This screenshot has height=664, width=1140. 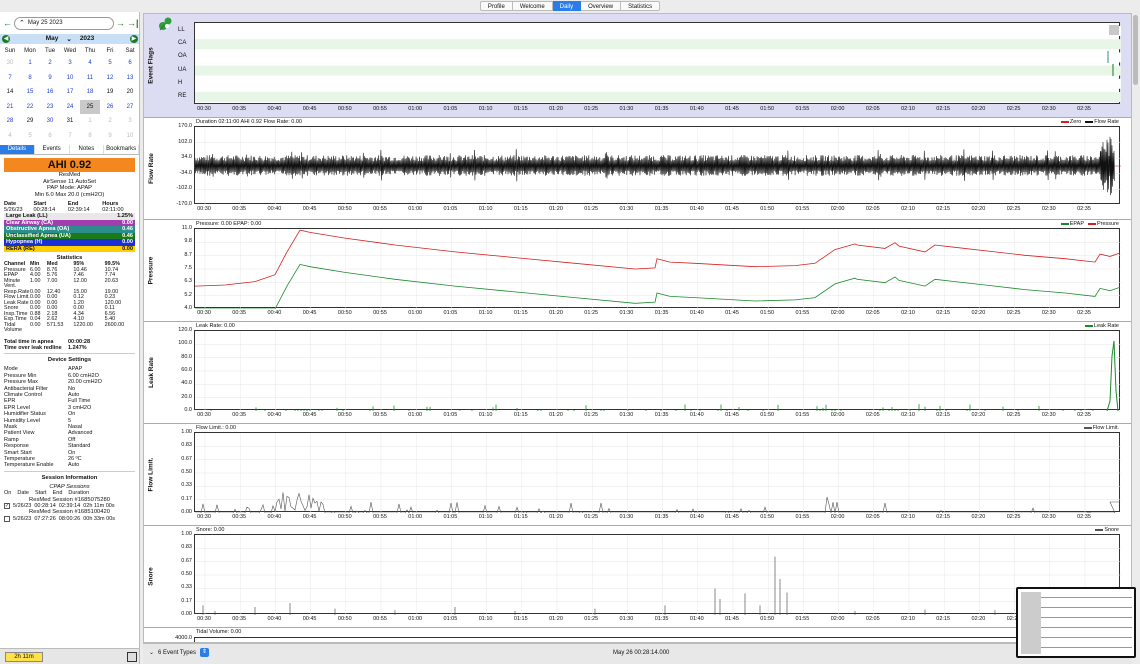 What do you see at coordinates (70, 92) in the screenshot?
I see `calendar-day: 17` at bounding box center [70, 92].